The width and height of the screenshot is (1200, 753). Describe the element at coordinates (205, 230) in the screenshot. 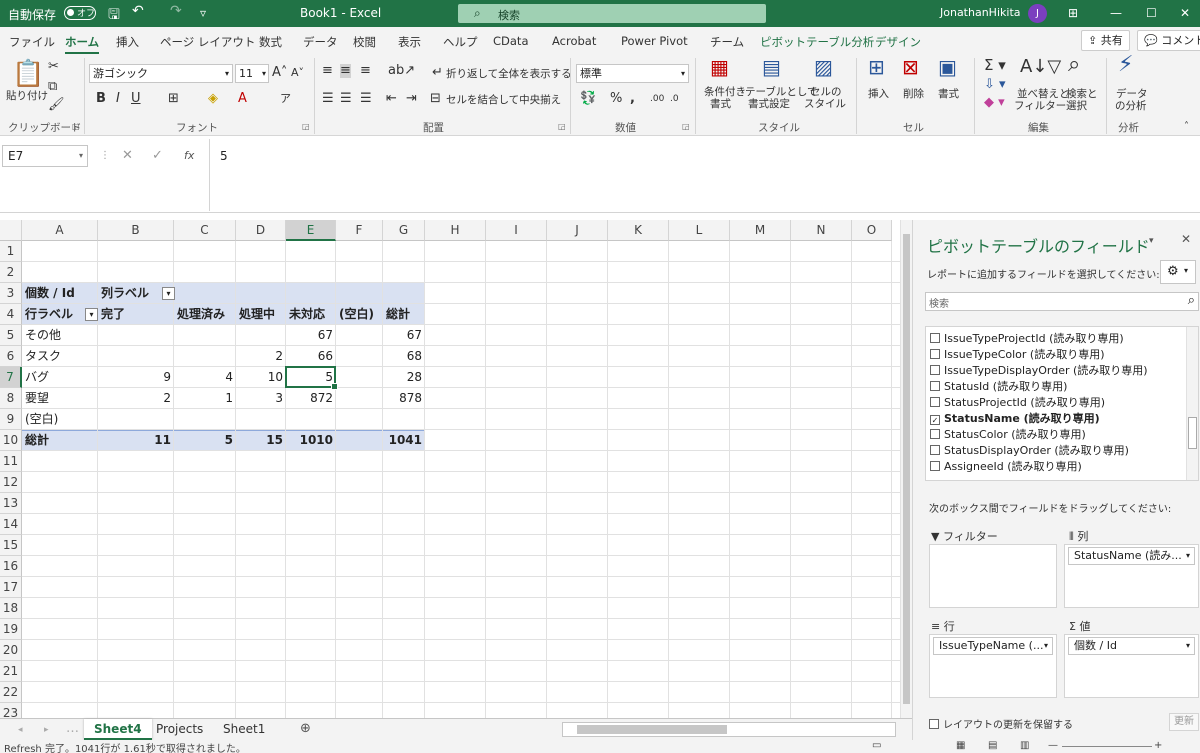

I see `column-header-c: C` at that location.